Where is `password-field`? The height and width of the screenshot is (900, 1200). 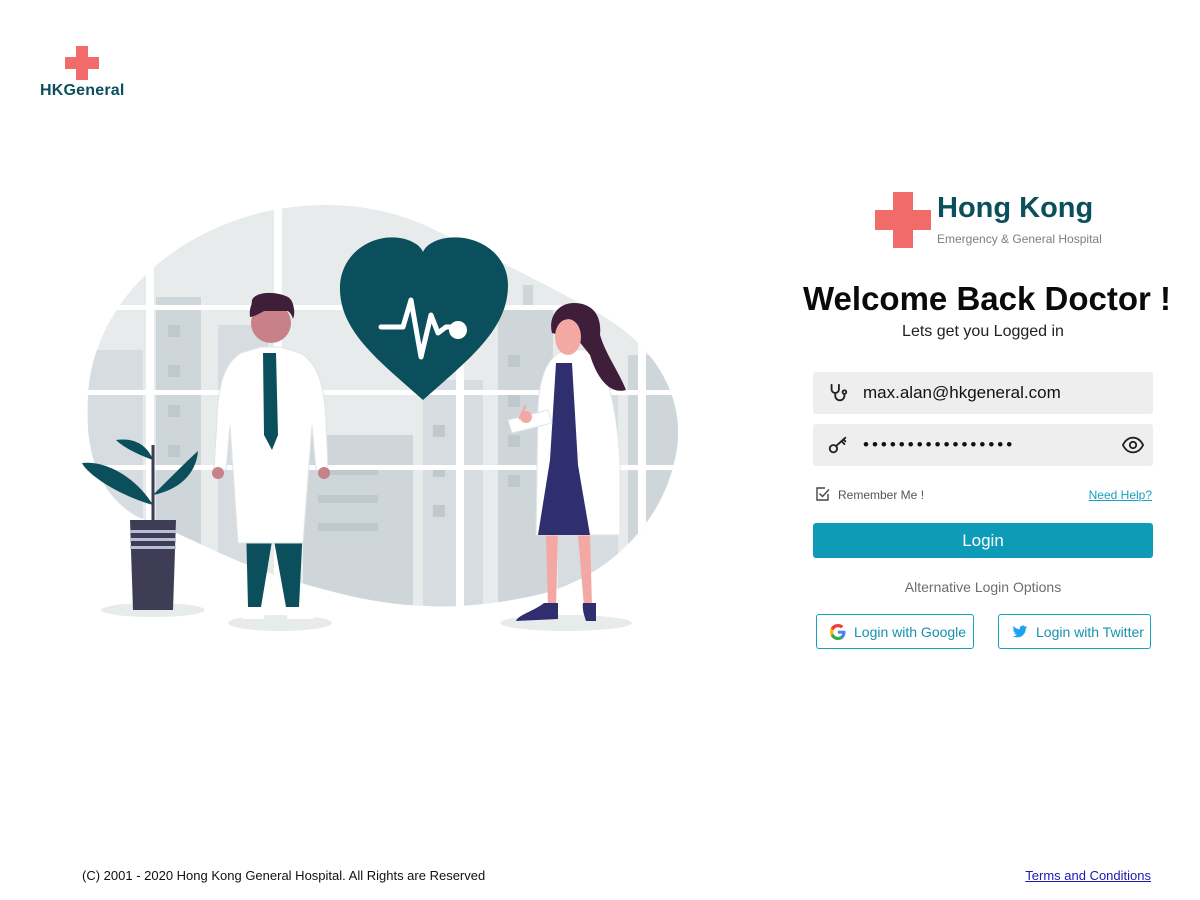
password-field is located at coordinates (983, 445).